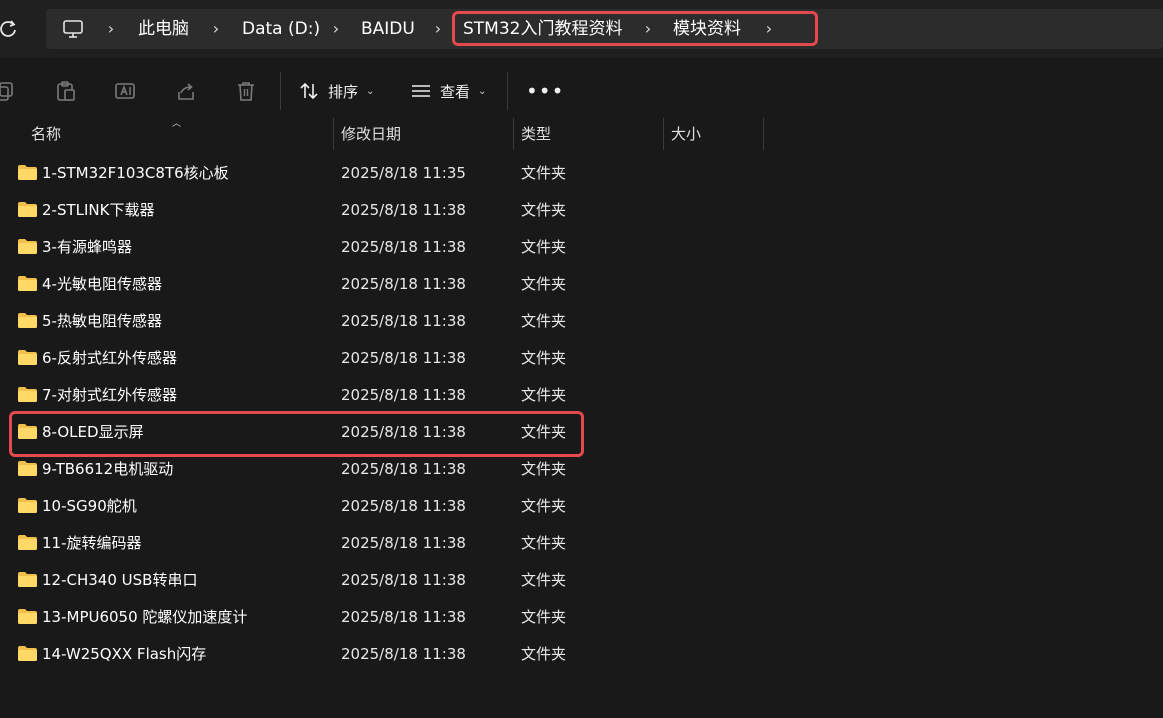 The width and height of the screenshot is (1163, 718). I want to click on file-row: 5-热敏电阻传感器 2025/8/18 11:38 文件夹, so click(581, 321).